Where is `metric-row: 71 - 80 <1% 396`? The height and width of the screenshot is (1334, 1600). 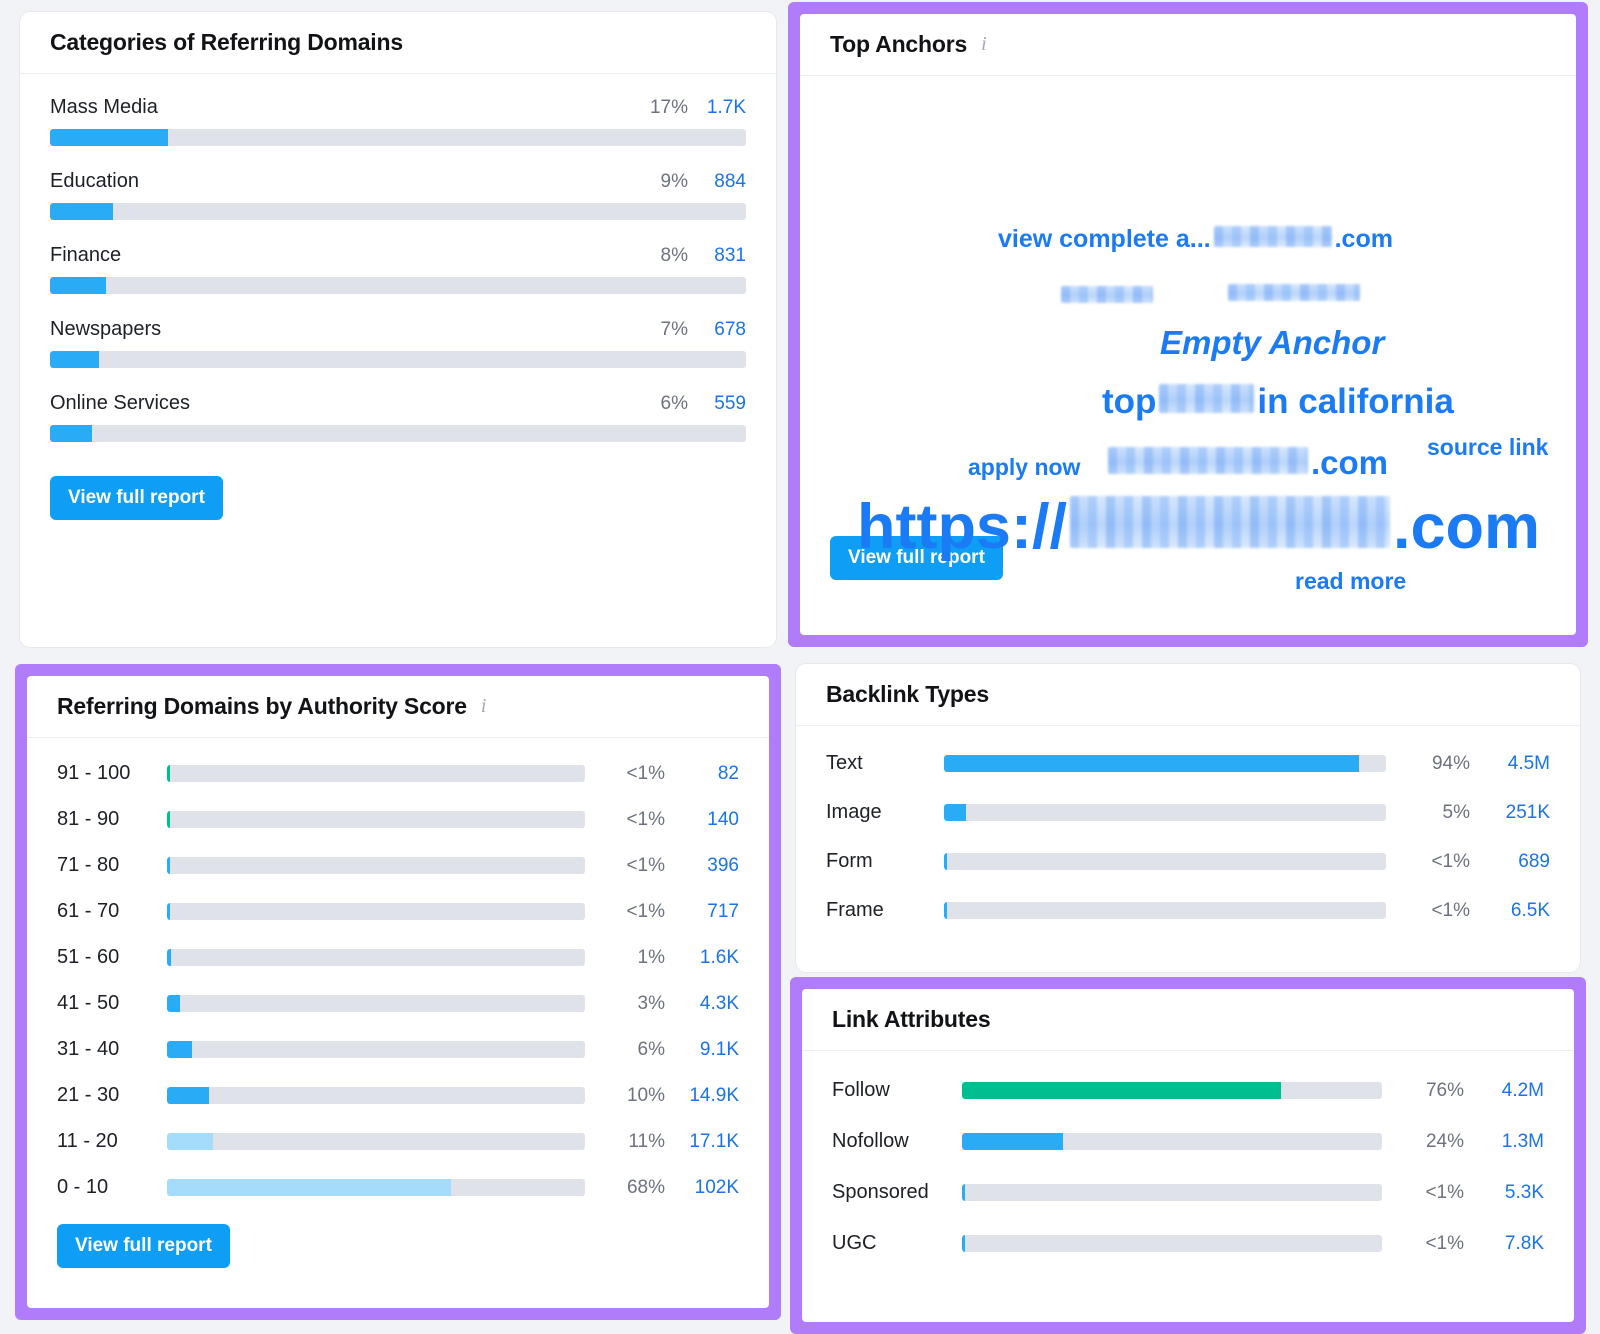
metric-row: 71 - 80 <1% 396 is located at coordinates (398, 865).